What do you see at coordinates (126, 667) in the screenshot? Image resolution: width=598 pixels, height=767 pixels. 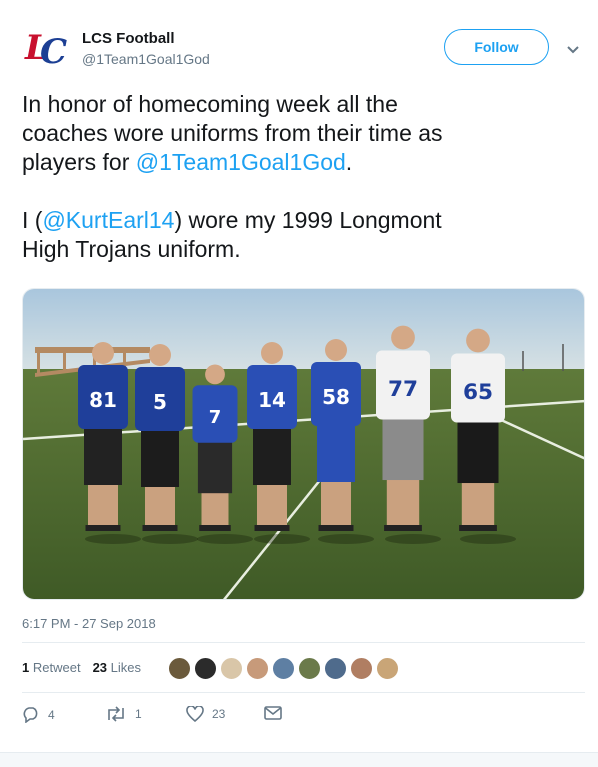 I see `like-count-label: Likes` at bounding box center [126, 667].